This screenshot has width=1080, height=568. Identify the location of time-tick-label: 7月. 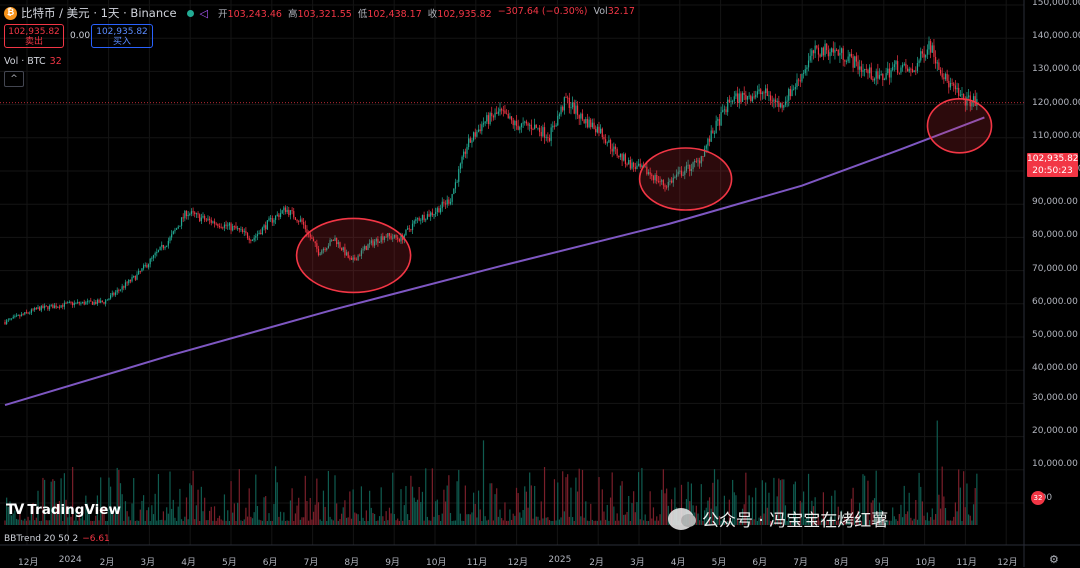
(800, 563).